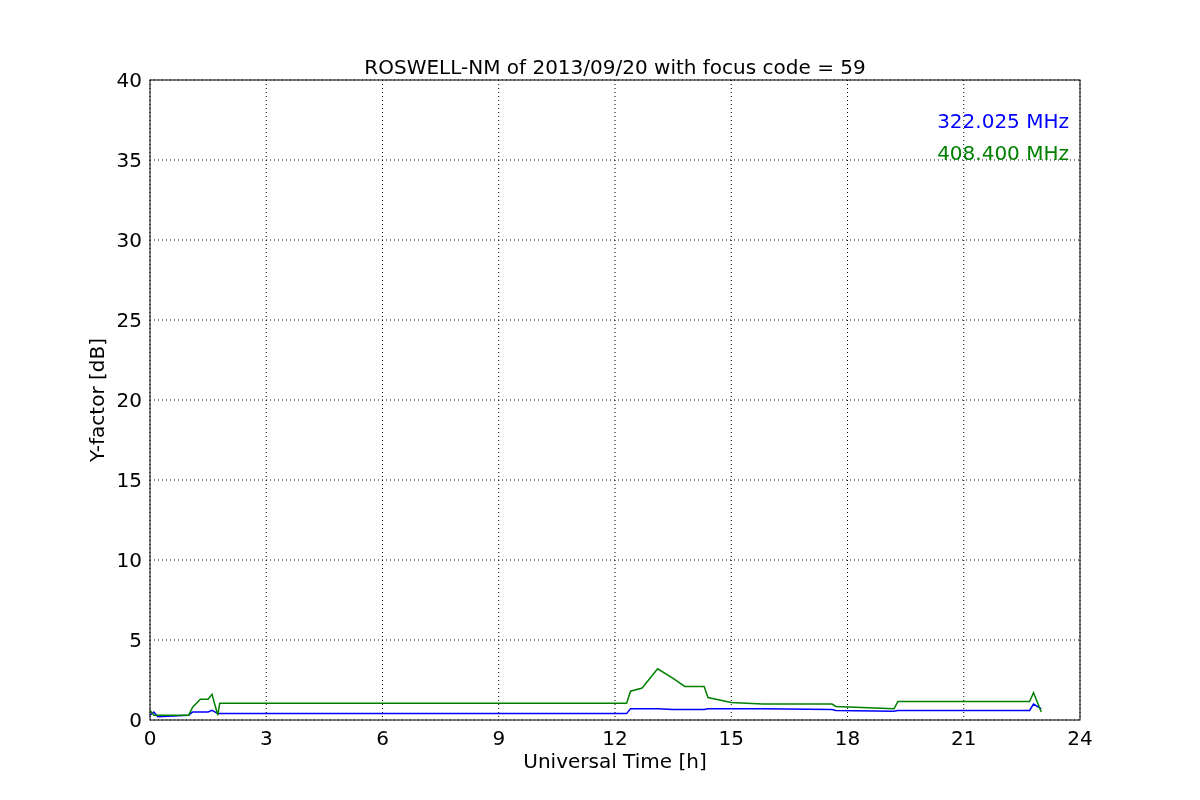 The height and width of the screenshot is (800, 1200). What do you see at coordinates (150, 738) in the screenshot?
I see `x-tick-label: 0` at bounding box center [150, 738].